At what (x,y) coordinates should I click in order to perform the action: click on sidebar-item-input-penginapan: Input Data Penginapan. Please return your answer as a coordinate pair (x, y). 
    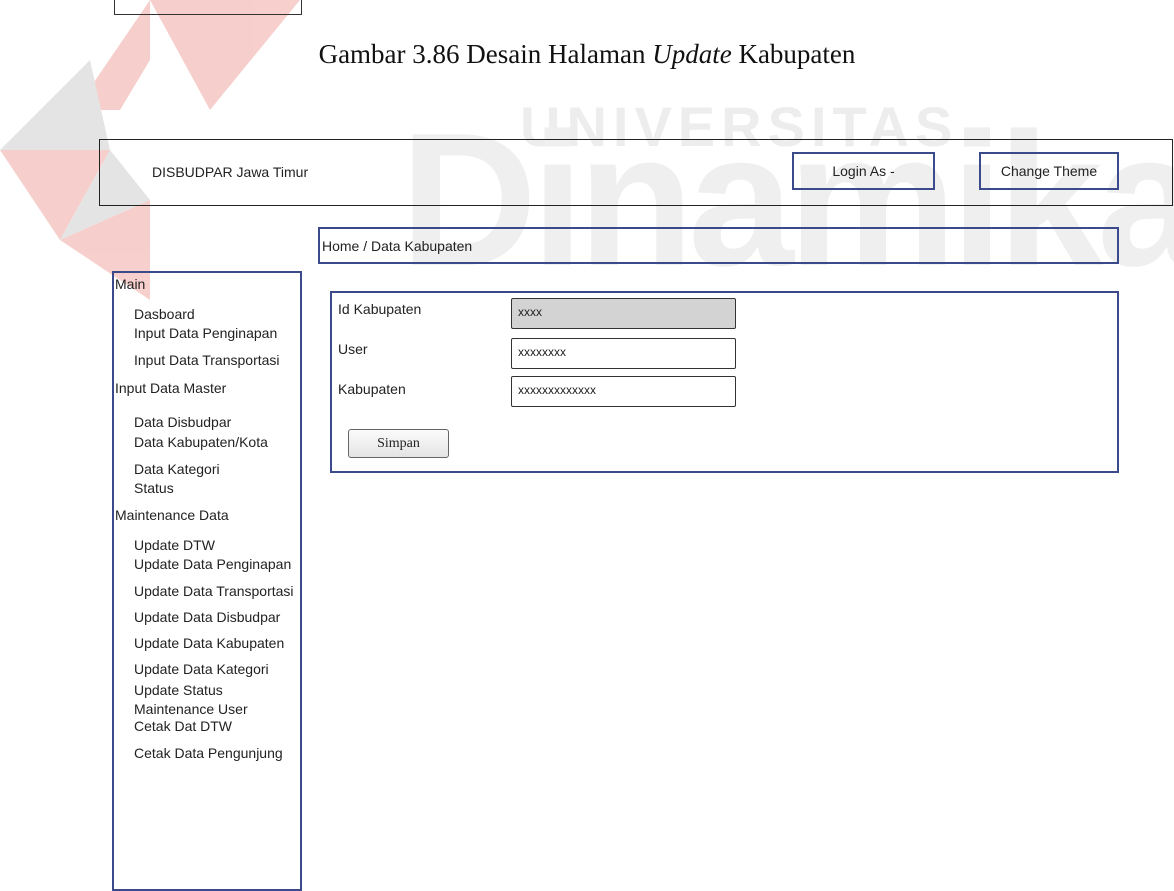
    Looking at the image, I should click on (205, 333).